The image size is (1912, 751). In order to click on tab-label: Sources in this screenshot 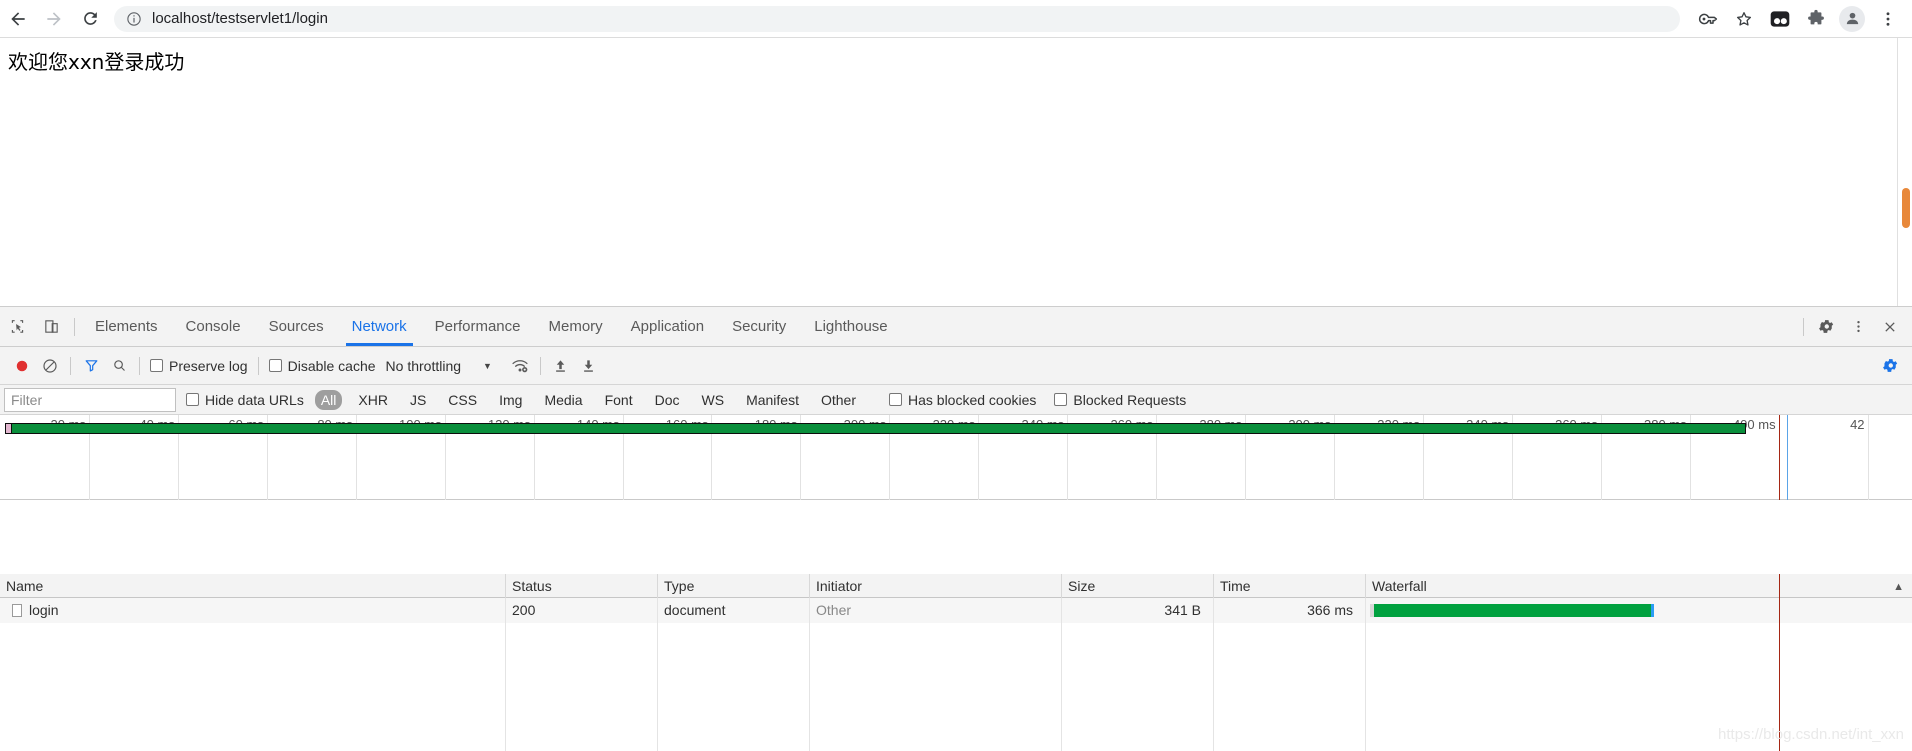, I will do `click(296, 326)`.